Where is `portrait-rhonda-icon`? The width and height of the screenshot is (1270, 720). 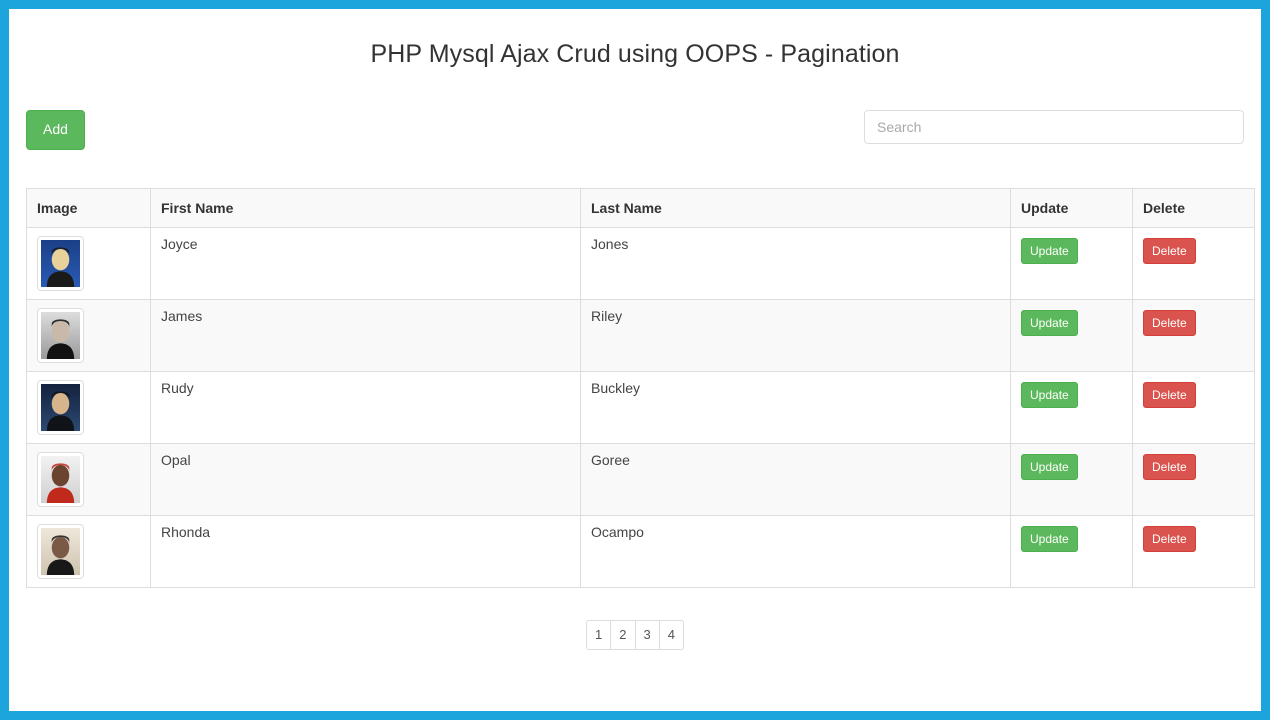 portrait-rhonda-icon is located at coordinates (60, 551).